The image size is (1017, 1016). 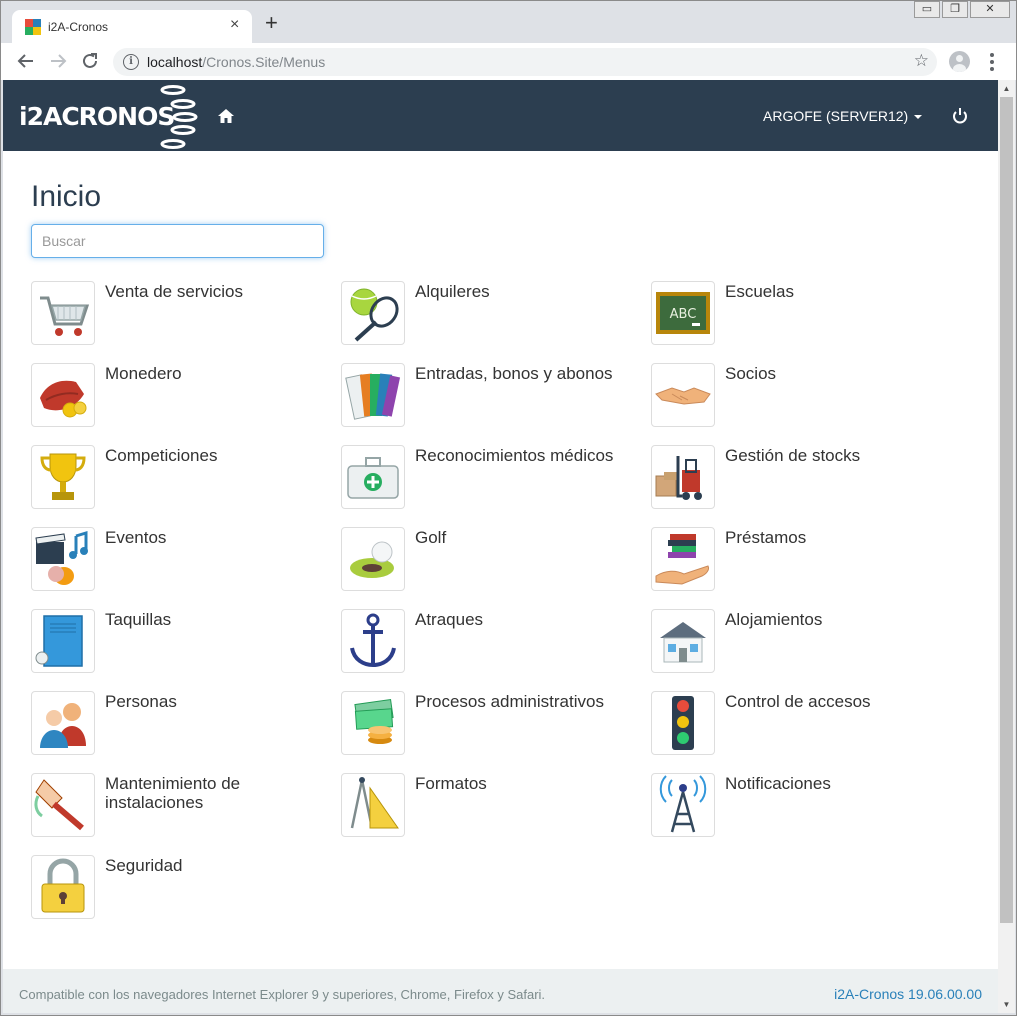 What do you see at coordinates (181, 888) in the screenshot?
I see `menu-item: Seguridad` at bounding box center [181, 888].